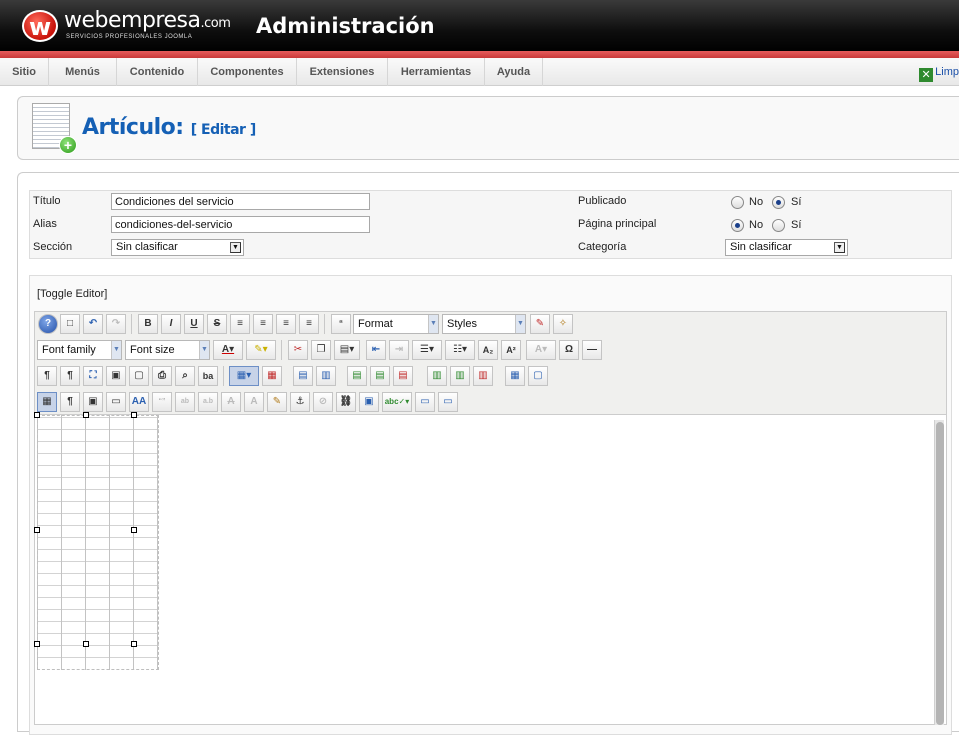 This screenshot has width=959, height=735. What do you see at coordinates (116, 324) in the screenshot?
I see `redo-icon: ↷` at bounding box center [116, 324].